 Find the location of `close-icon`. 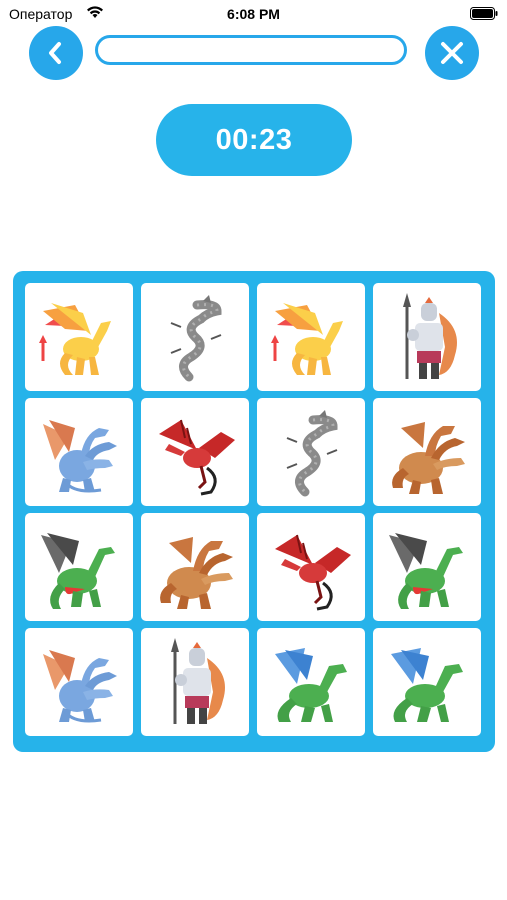

close-icon is located at coordinates (452, 53).